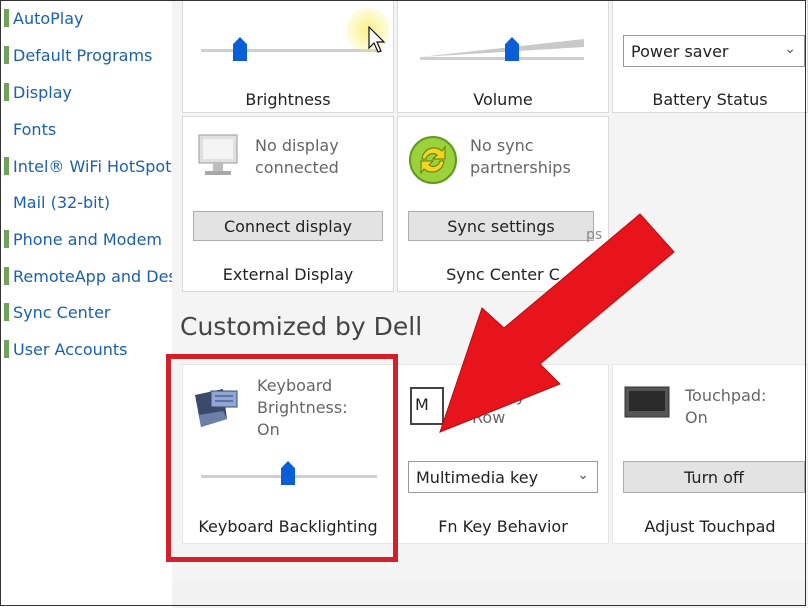  I want to click on volume-slider-track, so click(502, 58).